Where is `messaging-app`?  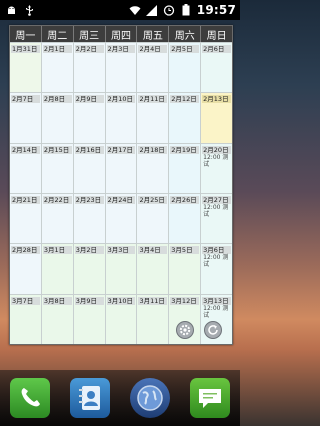 messaging-app is located at coordinates (210, 398).